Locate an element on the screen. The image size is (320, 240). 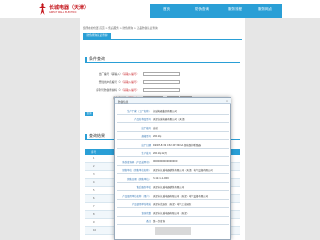
detail-row: 生产厂家（工厂名称） 长城电器集团有限公司 is located at coordinates (173, 110).